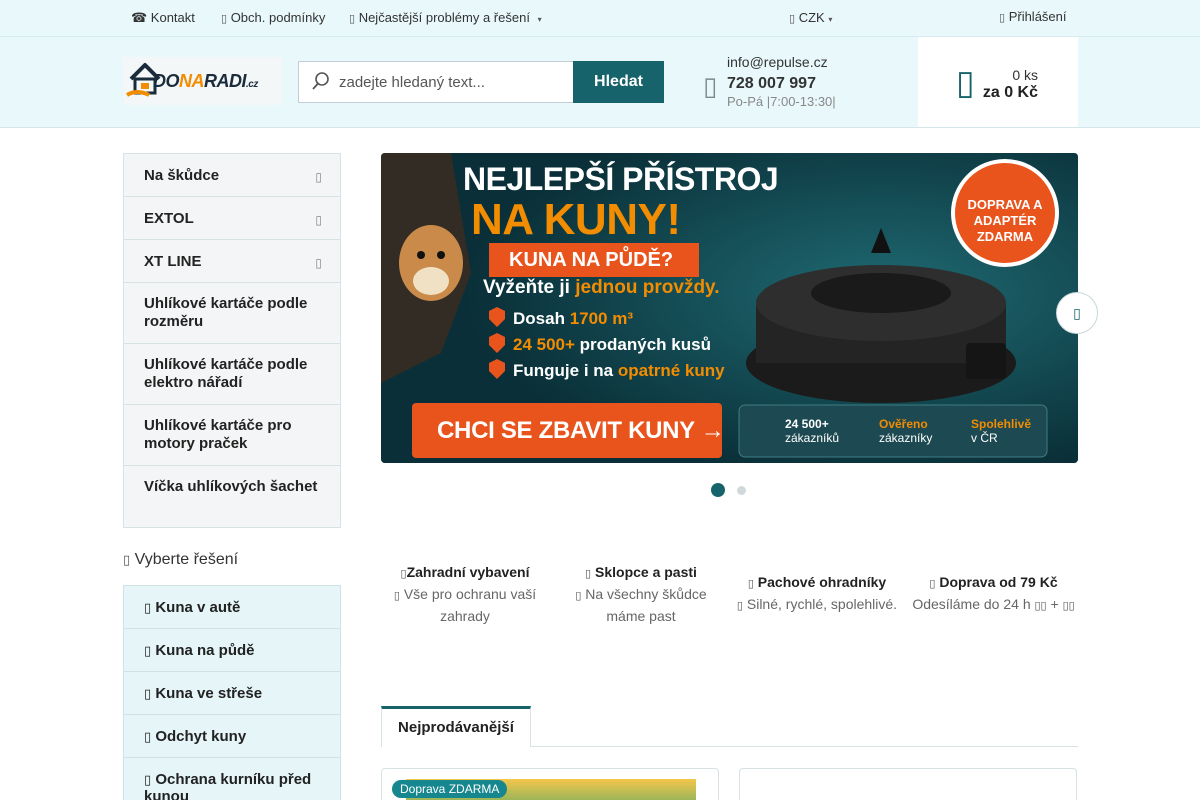 This screenshot has width=1200, height=800. What do you see at coordinates (601, 318) in the screenshot?
I see `bullet-highlight: 1700 m³` at bounding box center [601, 318].